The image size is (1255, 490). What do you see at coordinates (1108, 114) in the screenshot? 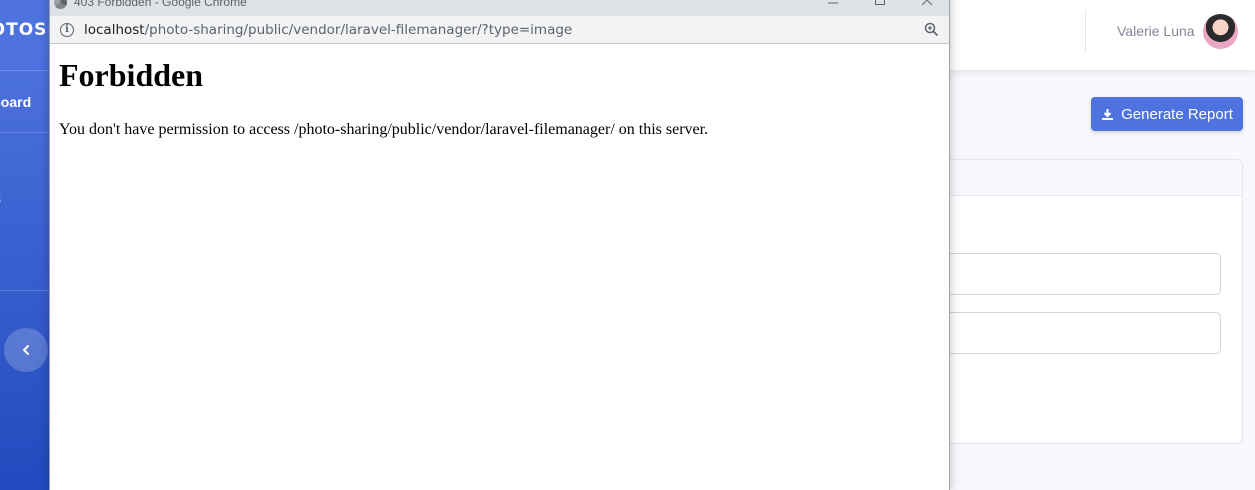
I see `download-icon` at bounding box center [1108, 114].